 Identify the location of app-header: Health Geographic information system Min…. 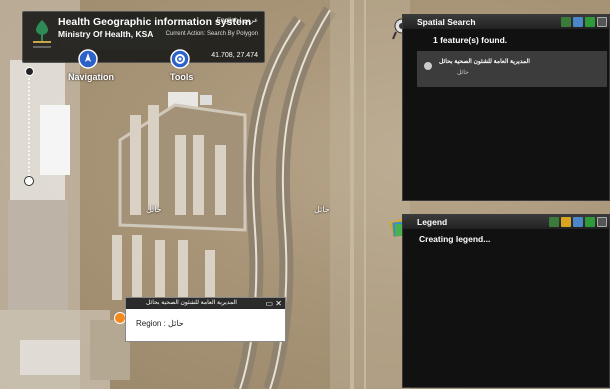
(143, 37).